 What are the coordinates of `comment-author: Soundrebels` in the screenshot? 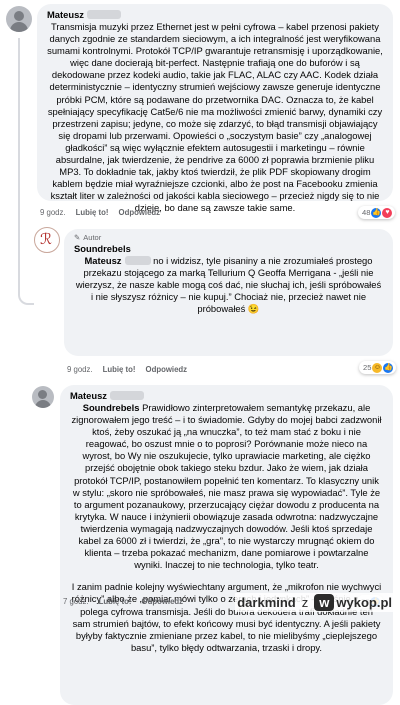 It's located at (228, 249).